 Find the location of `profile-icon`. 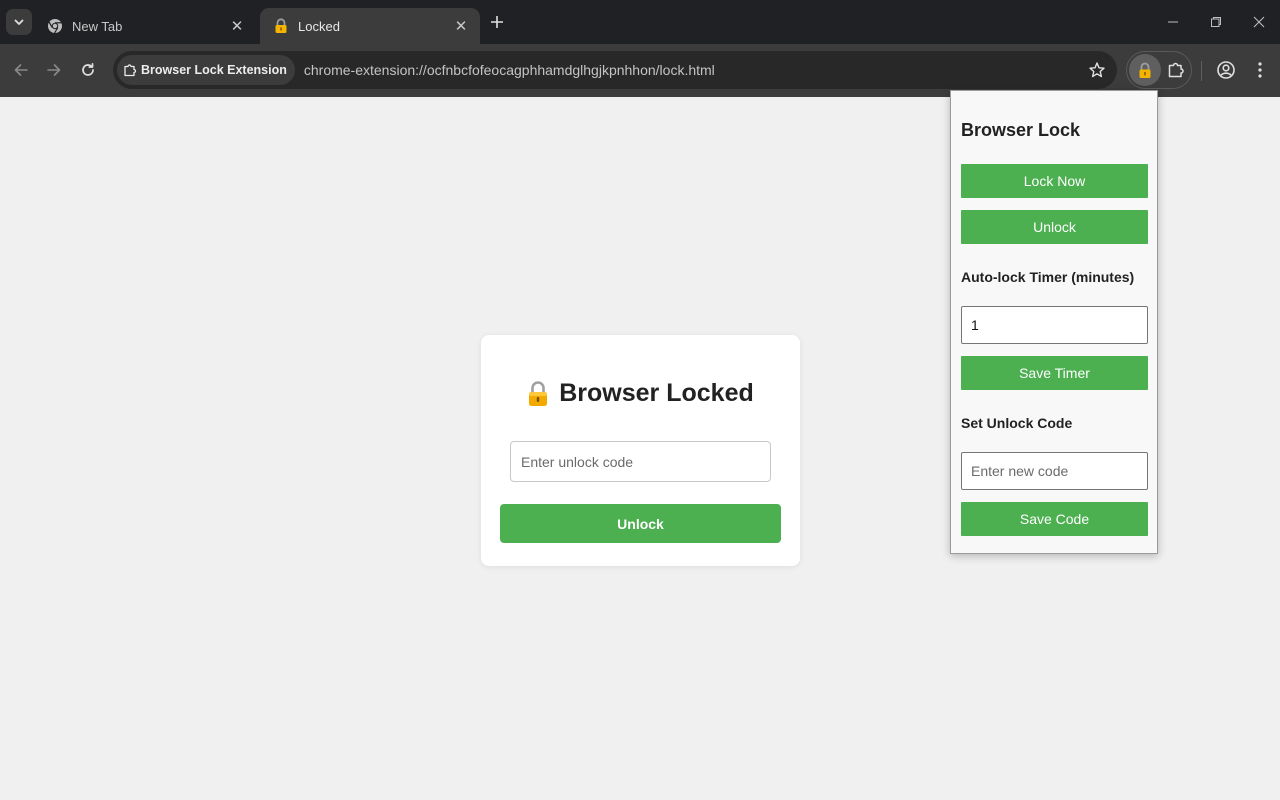

profile-icon is located at coordinates (1226, 70).